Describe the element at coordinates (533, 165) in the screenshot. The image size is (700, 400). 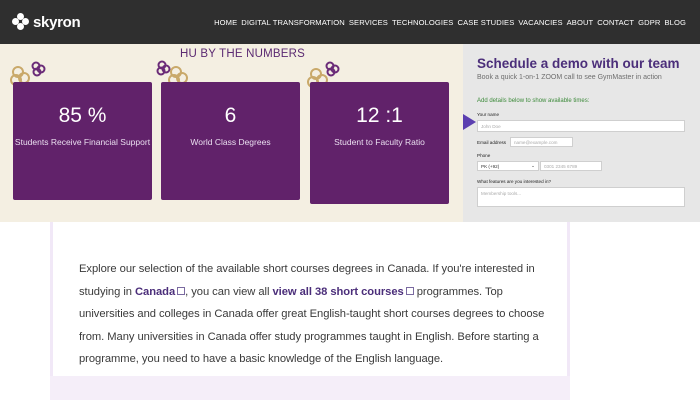
I see `chevron-down-icon: ⌄` at that location.